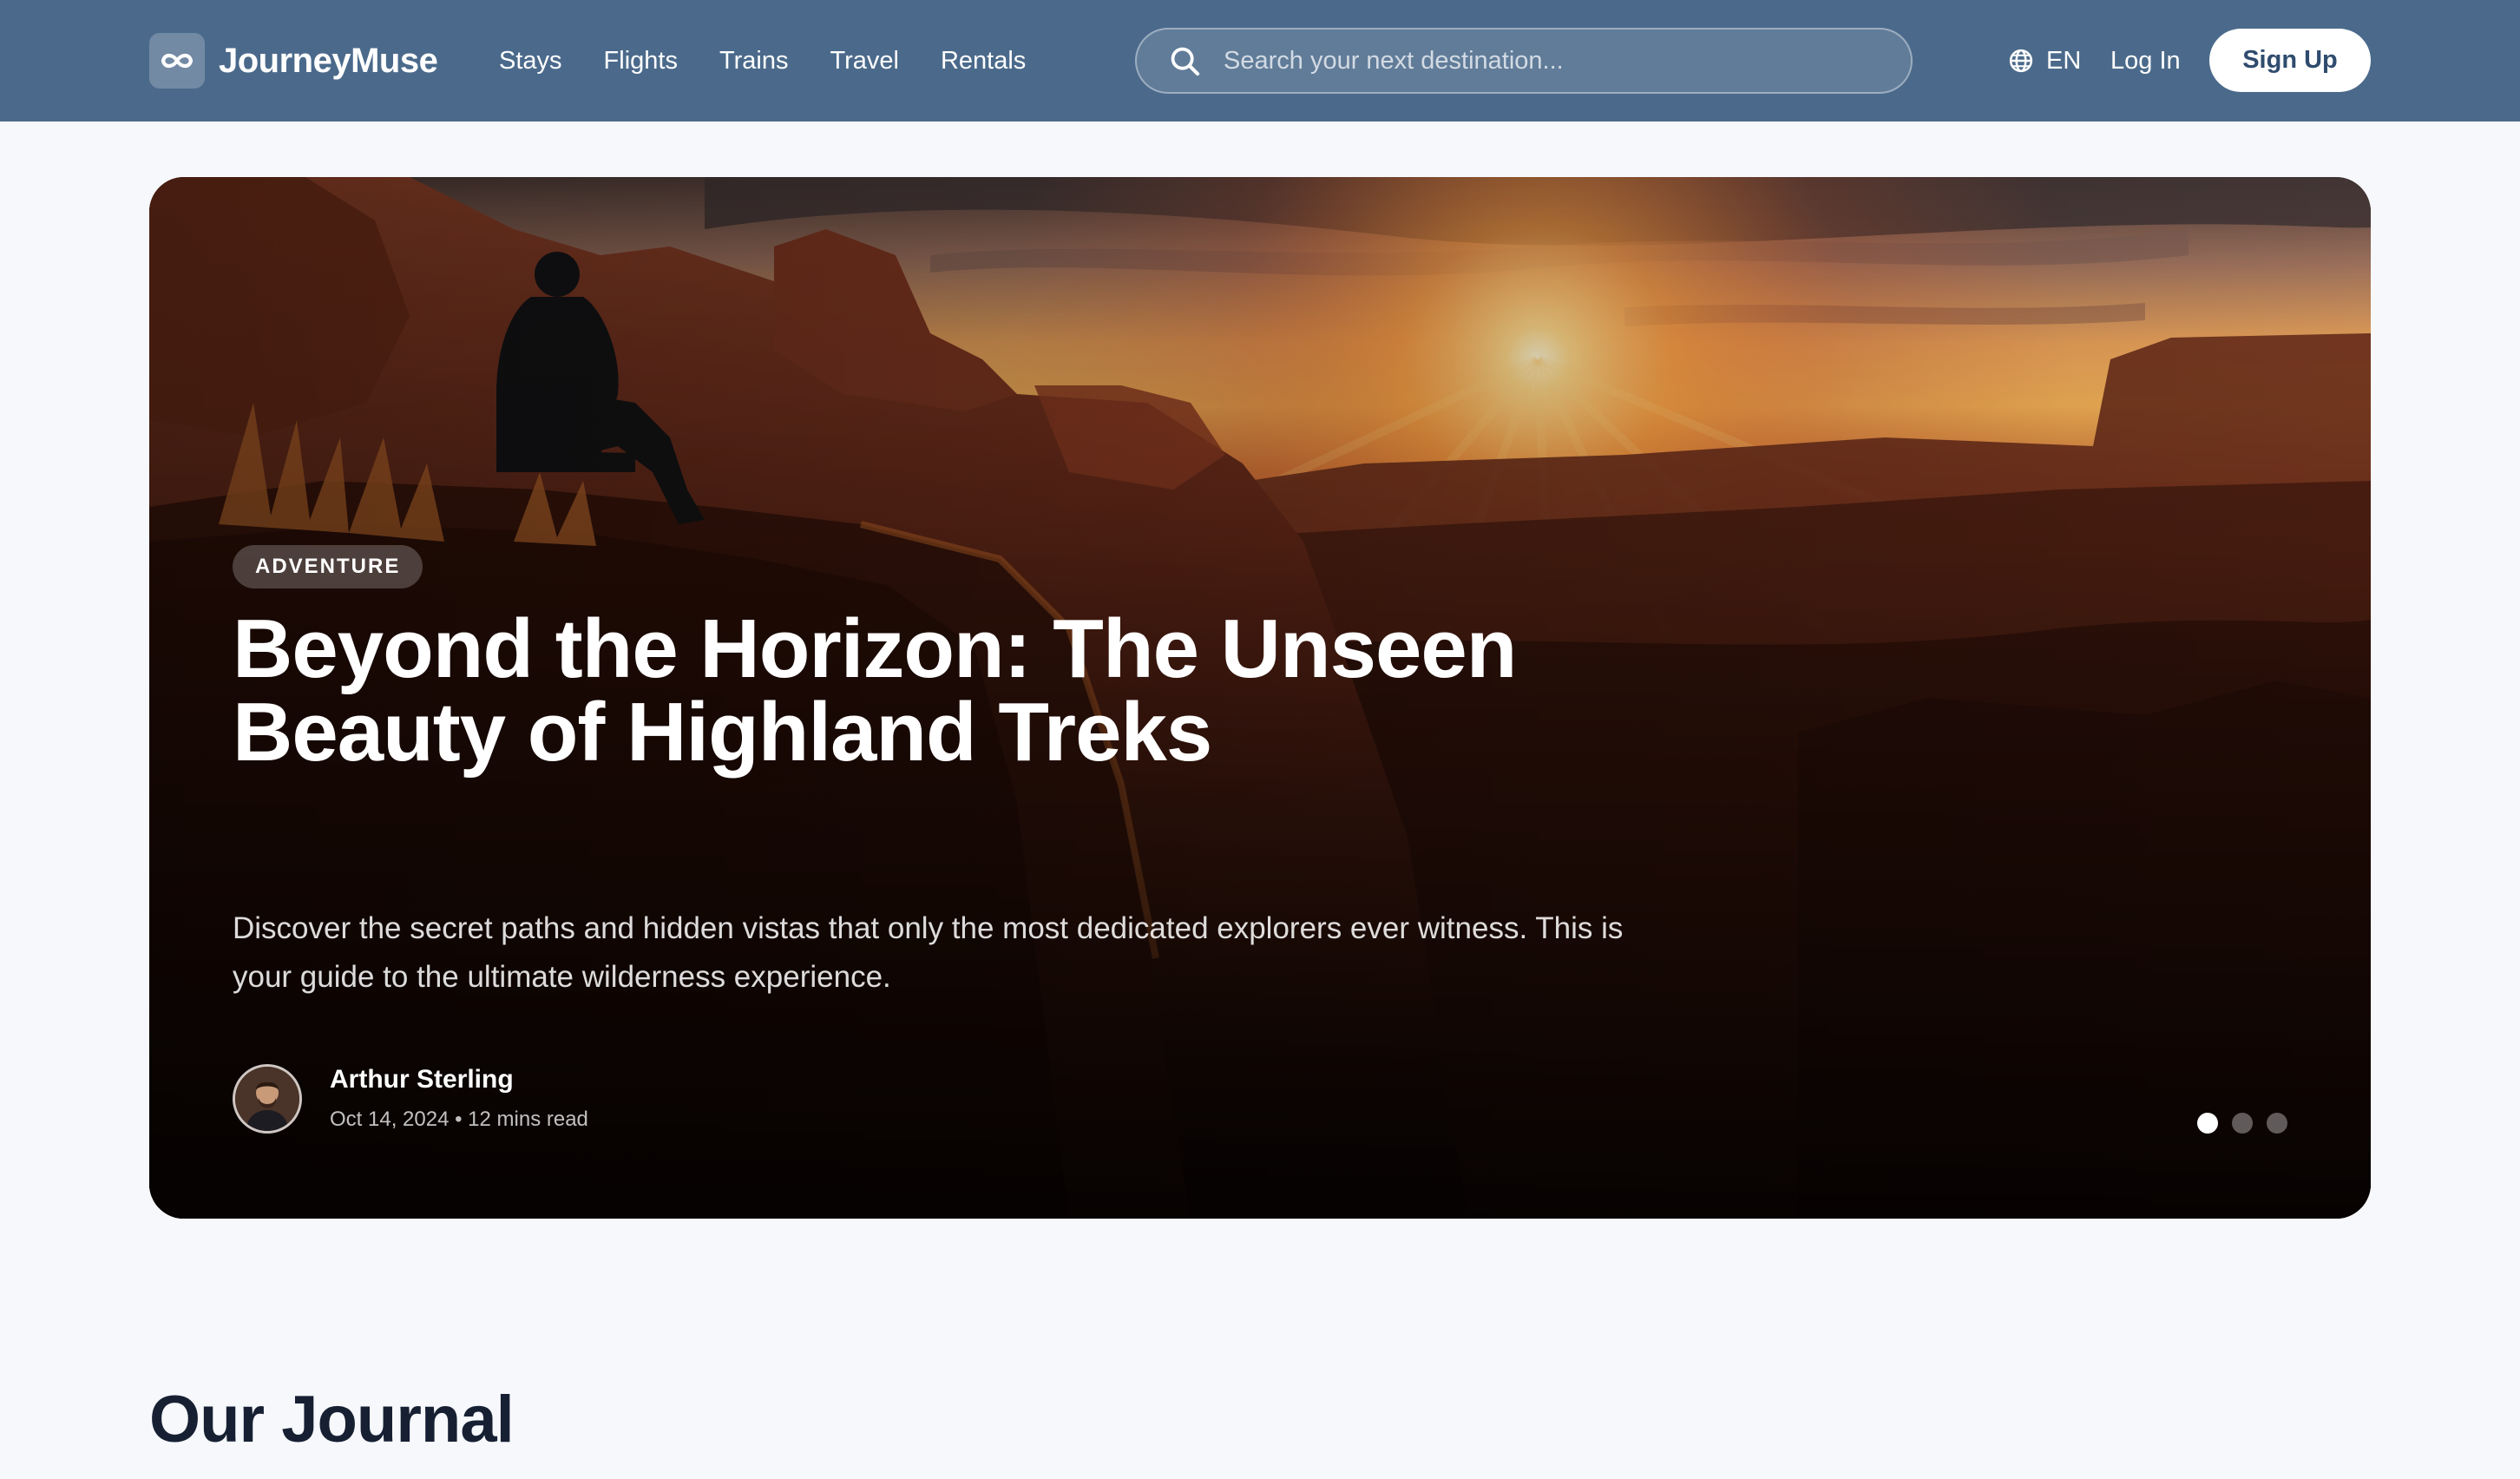  I want to click on globe-icon, so click(2021, 61).